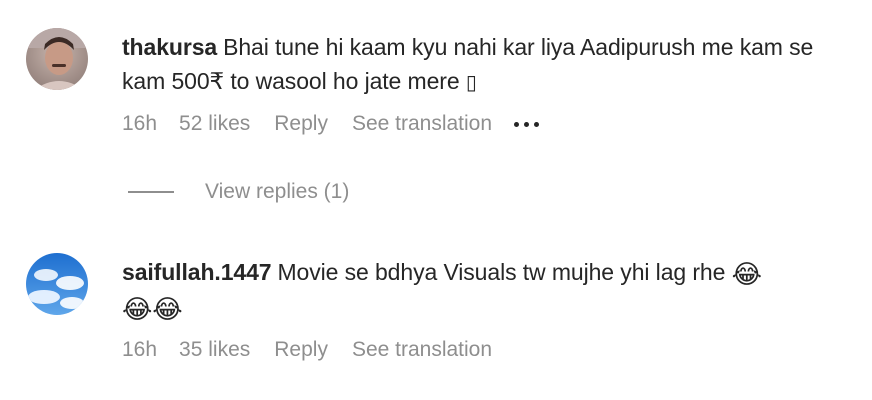 The image size is (872, 400). I want to click on comment-meta: 16h 52 likes Reply See translation, so click(492, 124).